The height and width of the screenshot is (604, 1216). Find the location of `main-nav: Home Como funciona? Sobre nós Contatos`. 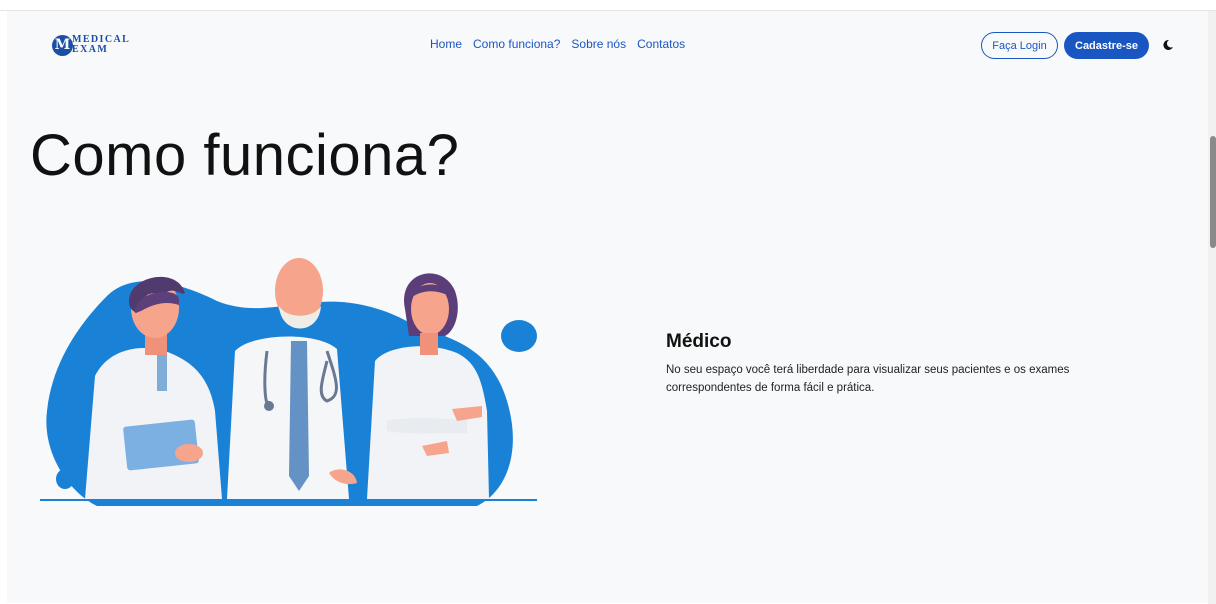

main-nav: Home Como funciona? Sobre nós Contatos is located at coordinates (557, 44).